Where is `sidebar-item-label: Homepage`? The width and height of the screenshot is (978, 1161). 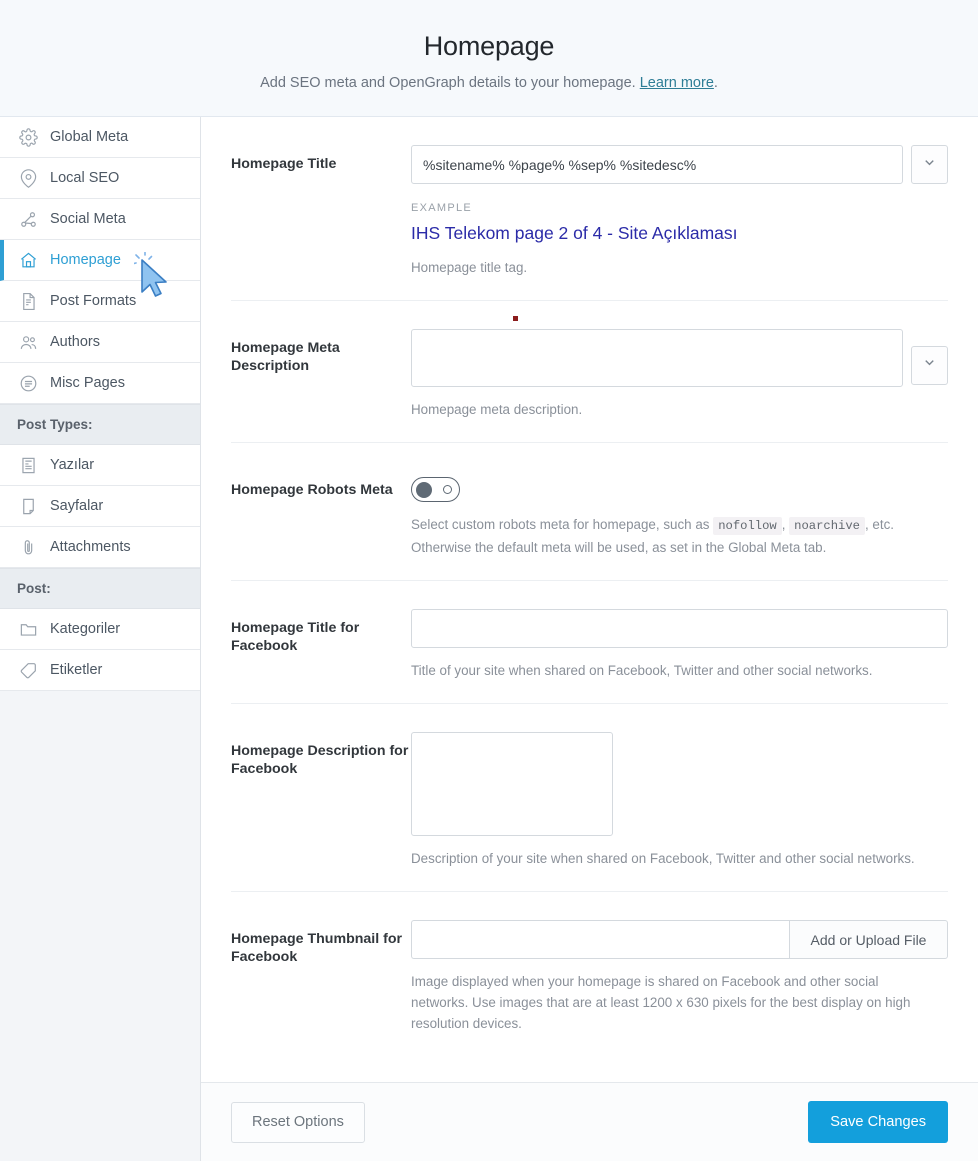
sidebar-item-label: Homepage is located at coordinates (85, 260).